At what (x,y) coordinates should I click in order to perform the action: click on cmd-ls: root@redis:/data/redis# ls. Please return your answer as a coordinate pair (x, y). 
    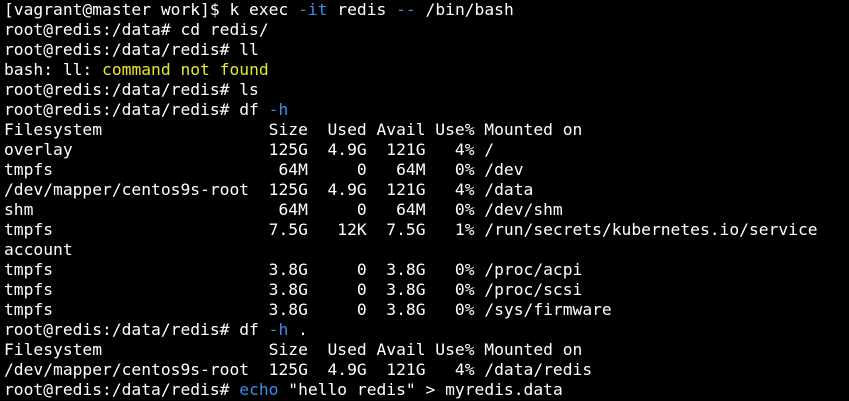
    Looking at the image, I should click on (131, 89).